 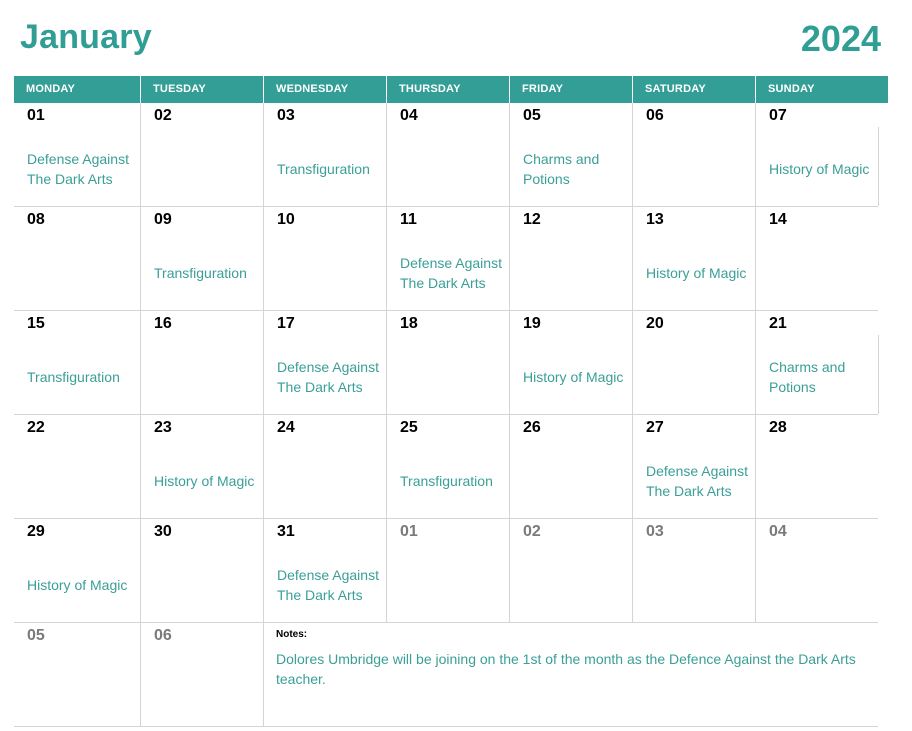 What do you see at coordinates (409, 323) in the screenshot?
I see `day-number: 18` at bounding box center [409, 323].